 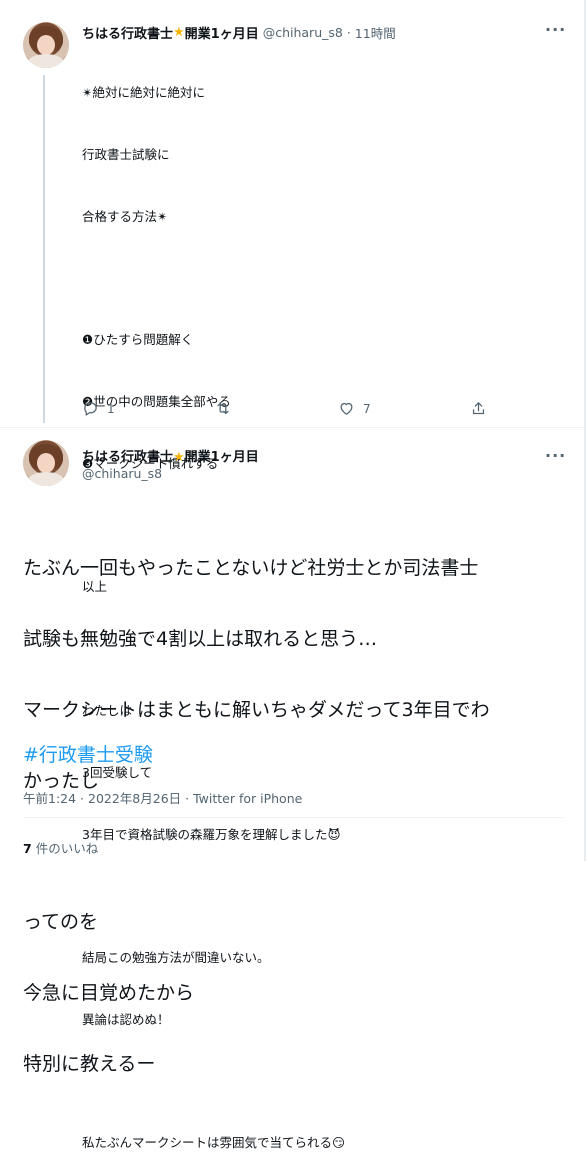 I want to click on reply-count: 1, so click(x=111, y=408).